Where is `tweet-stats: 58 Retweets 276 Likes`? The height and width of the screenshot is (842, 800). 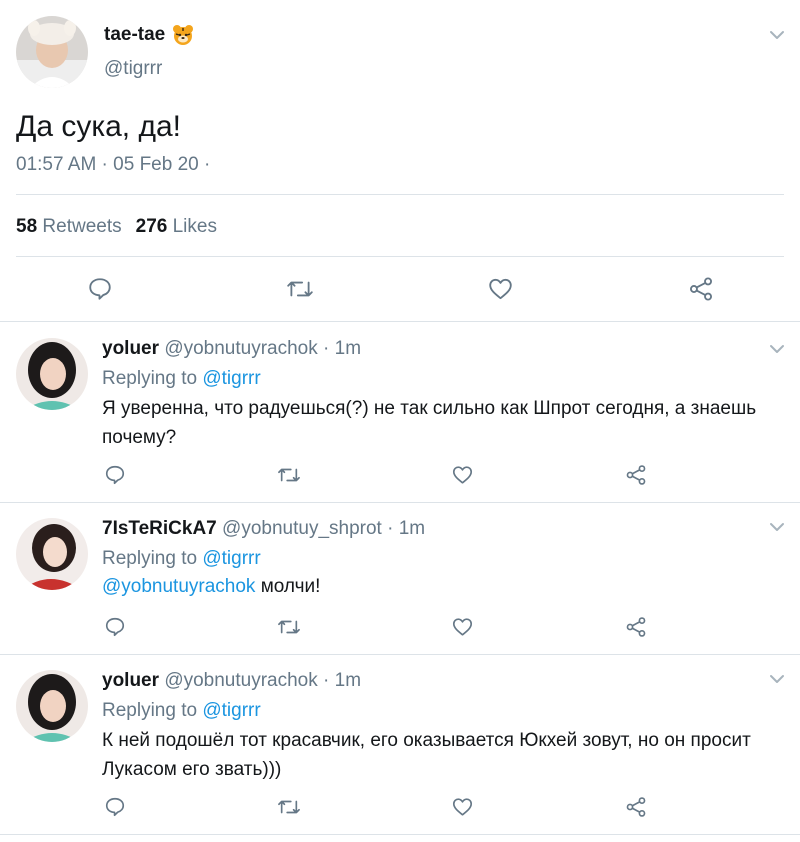 tweet-stats: 58 Retweets 276 Likes is located at coordinates (116, 227).